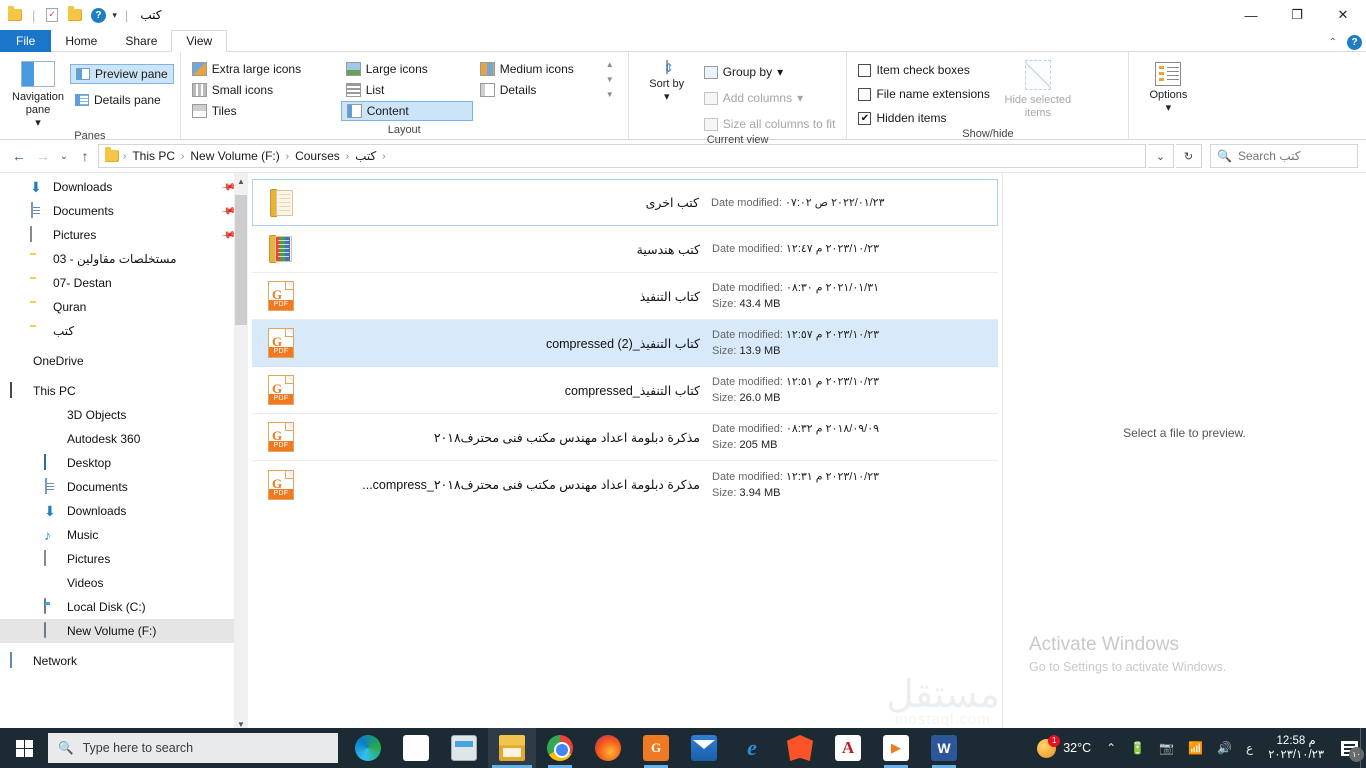 The image size is (1366, 768). What do you see at coordinates (52, 15) in the screenshot?
I see `properties-icon` at bounding box center [52, 15].